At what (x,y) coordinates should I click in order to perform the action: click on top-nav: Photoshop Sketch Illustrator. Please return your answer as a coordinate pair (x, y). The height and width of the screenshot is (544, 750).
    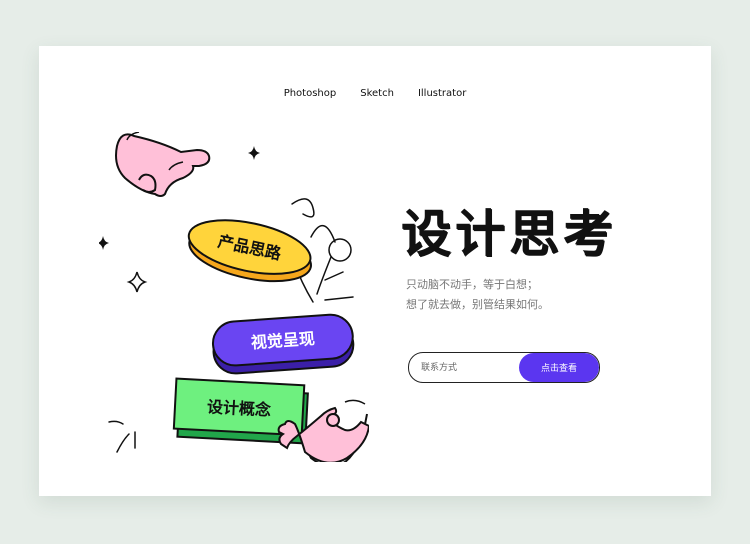
    Looking at the image, I should click on (375, 93).